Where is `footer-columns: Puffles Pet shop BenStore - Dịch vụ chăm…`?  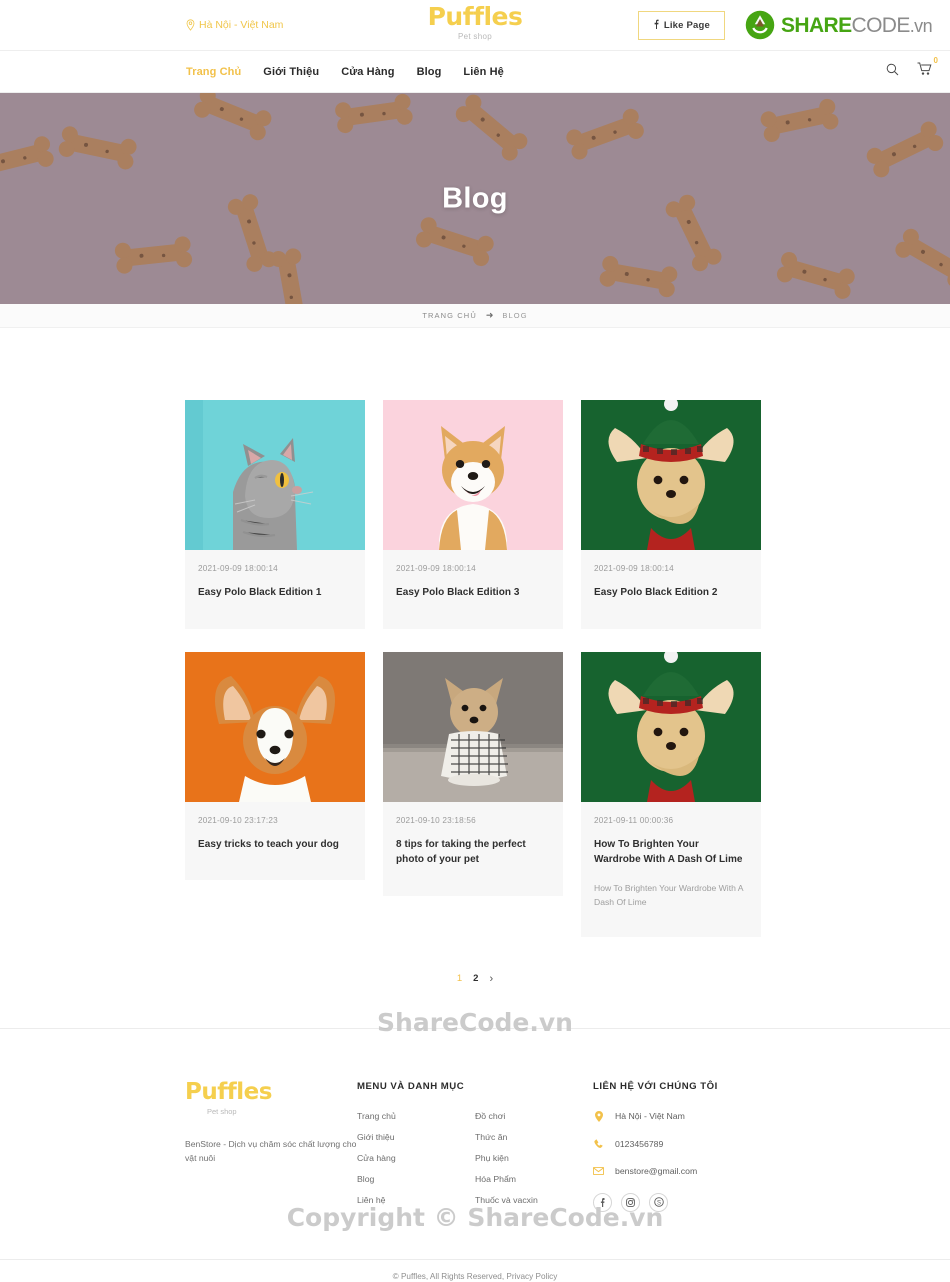 footer-columns: Puffles Pet shop BenStore - Dịch vụ chăm… is located at coordinates (475, 1145).